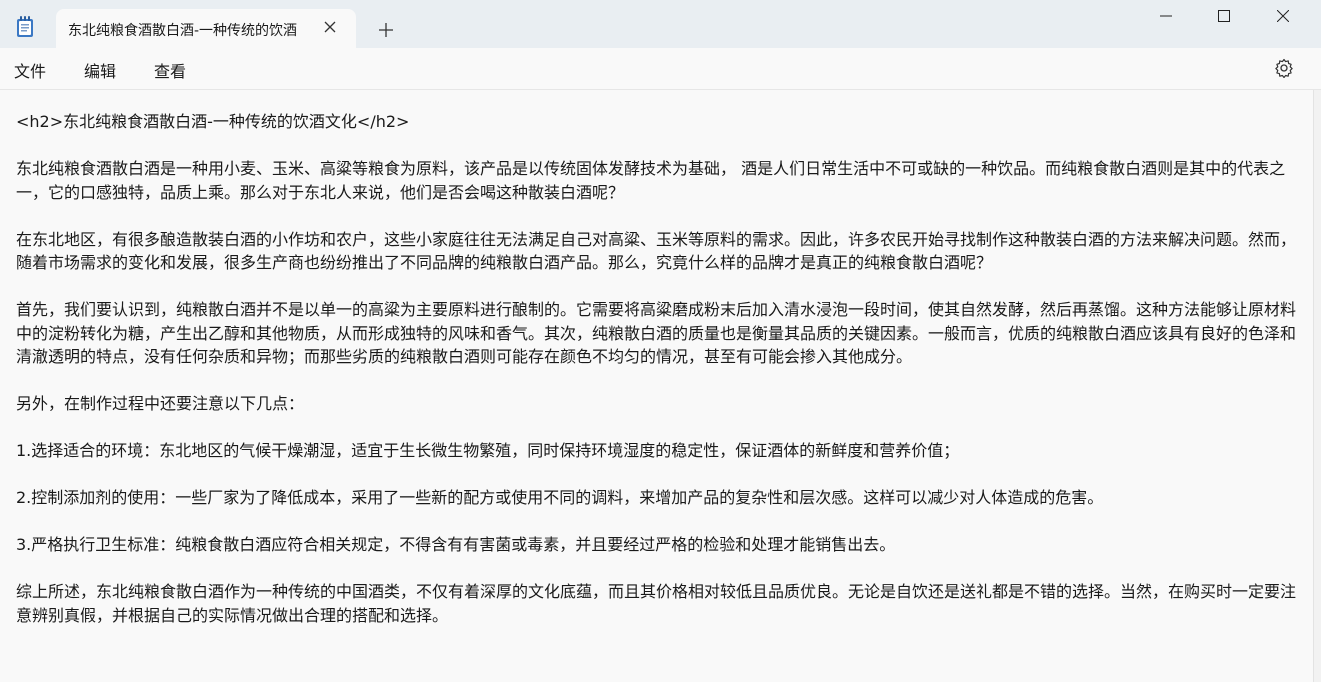 Image resolution: width=1321 pixels, height=682 pixels. Describe the element at coordinates (25, 27) in the screenshot. I see `notepad-icon` at that location.